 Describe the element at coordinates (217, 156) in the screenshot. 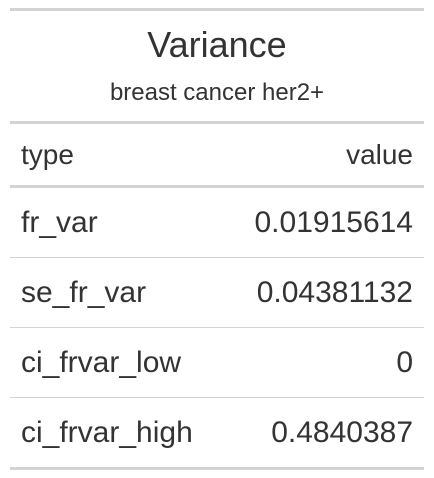

I see `column-header-row: type value` at that location.